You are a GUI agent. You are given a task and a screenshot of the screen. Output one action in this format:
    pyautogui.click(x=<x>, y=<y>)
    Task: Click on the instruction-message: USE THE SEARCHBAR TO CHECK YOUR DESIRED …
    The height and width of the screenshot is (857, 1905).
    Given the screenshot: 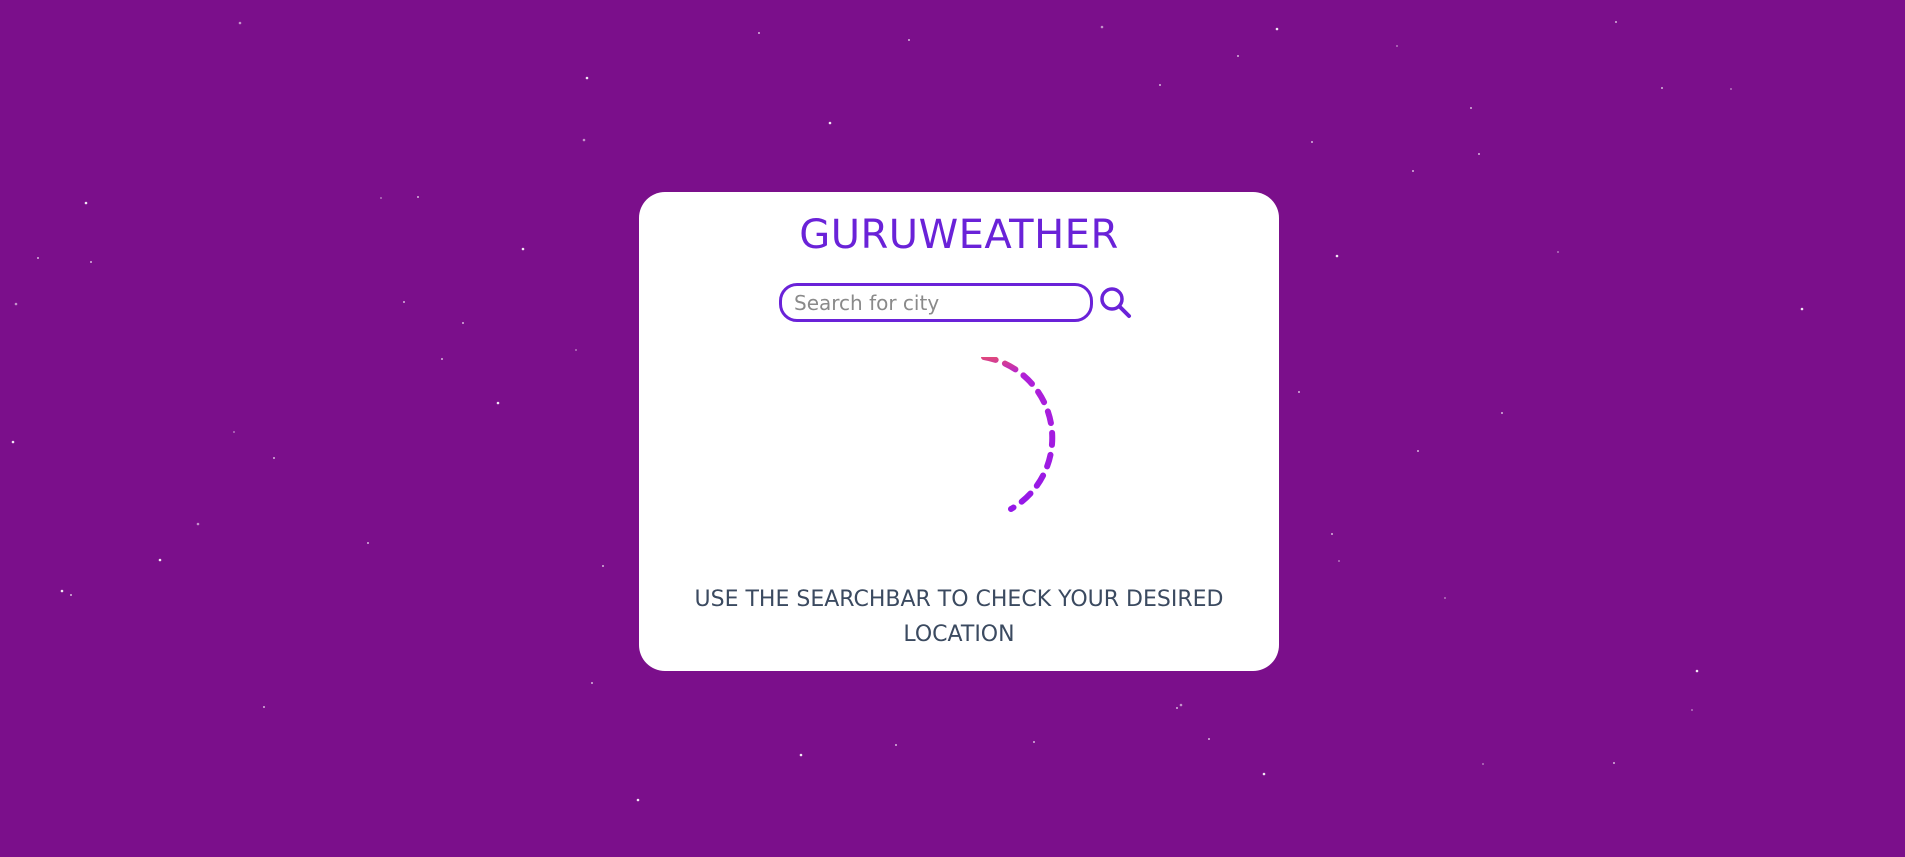 What is the action you would take?
    pyautogui.click(x=959, y=617)
    